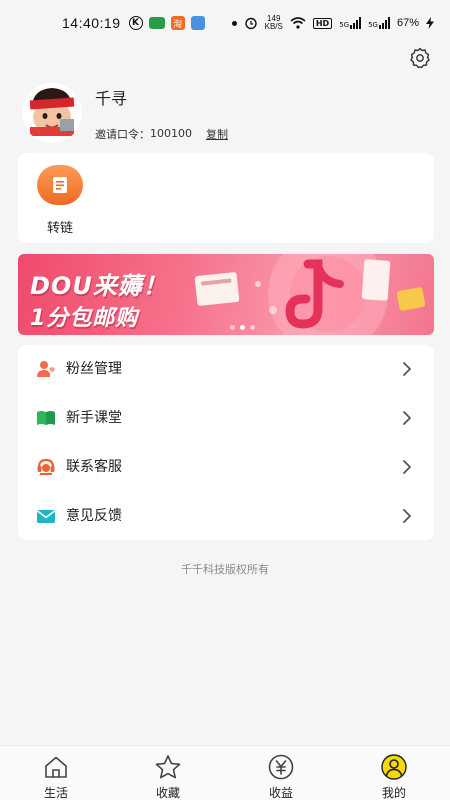 This screenshot has width=450, height=800. I want to click on charging-icon, so click(430, 23).